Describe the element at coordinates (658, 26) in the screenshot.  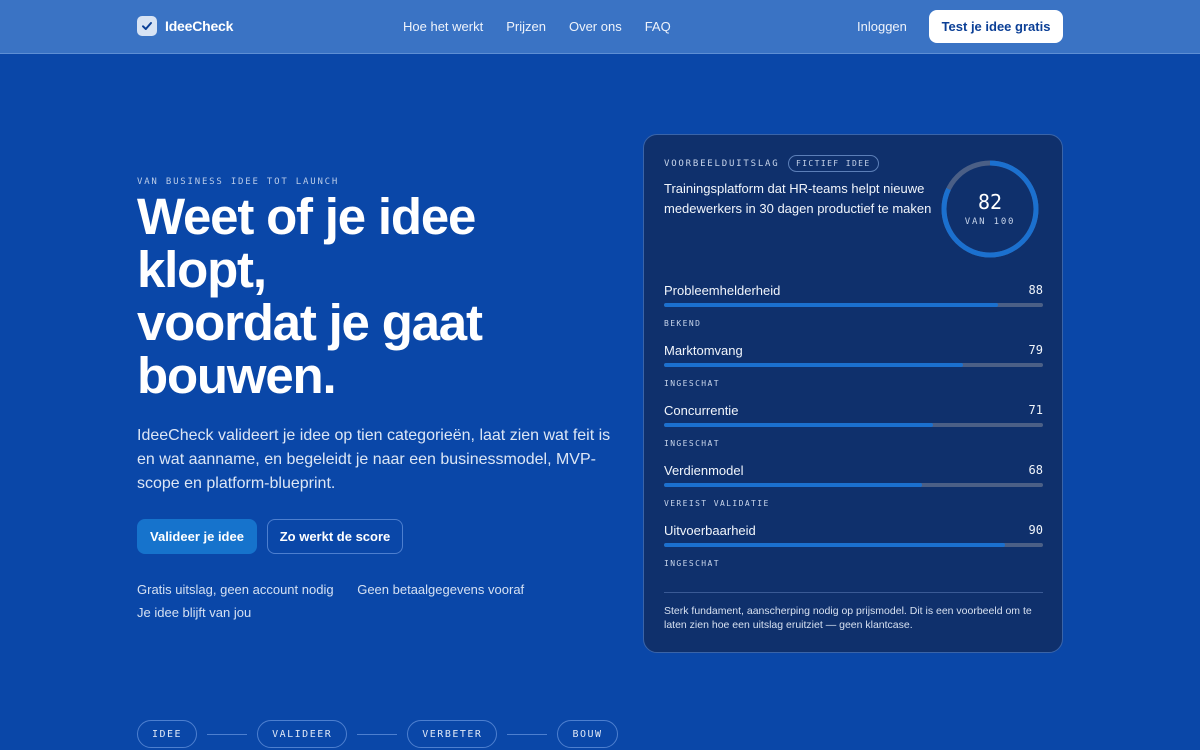
I see `nav-link-faq: FAQ` at that location.